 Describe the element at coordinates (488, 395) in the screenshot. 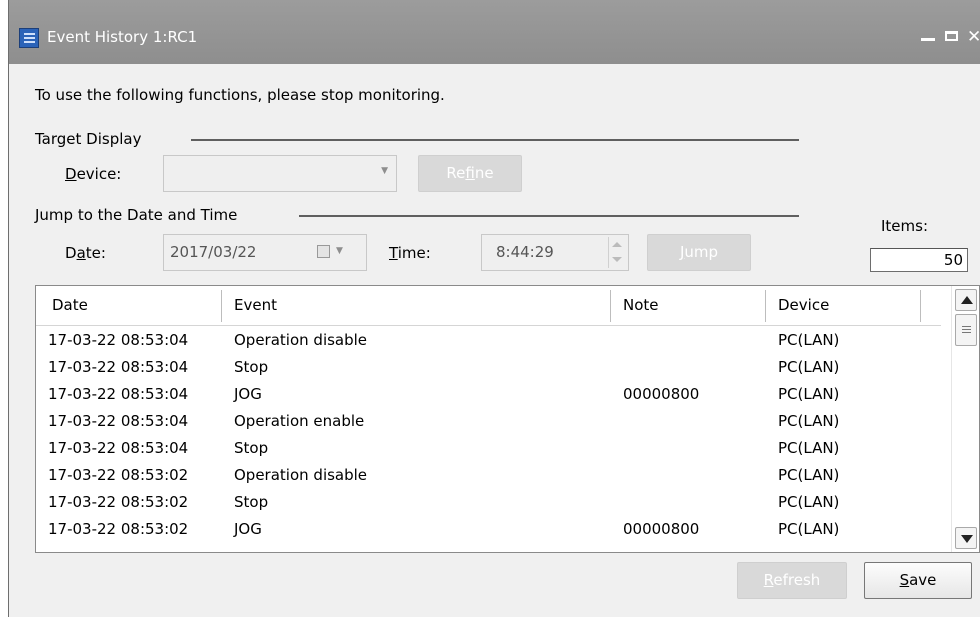

I see `table-row: 17-03-22 08:53:04 JOG 00000800 PC(LAN)` at that location.